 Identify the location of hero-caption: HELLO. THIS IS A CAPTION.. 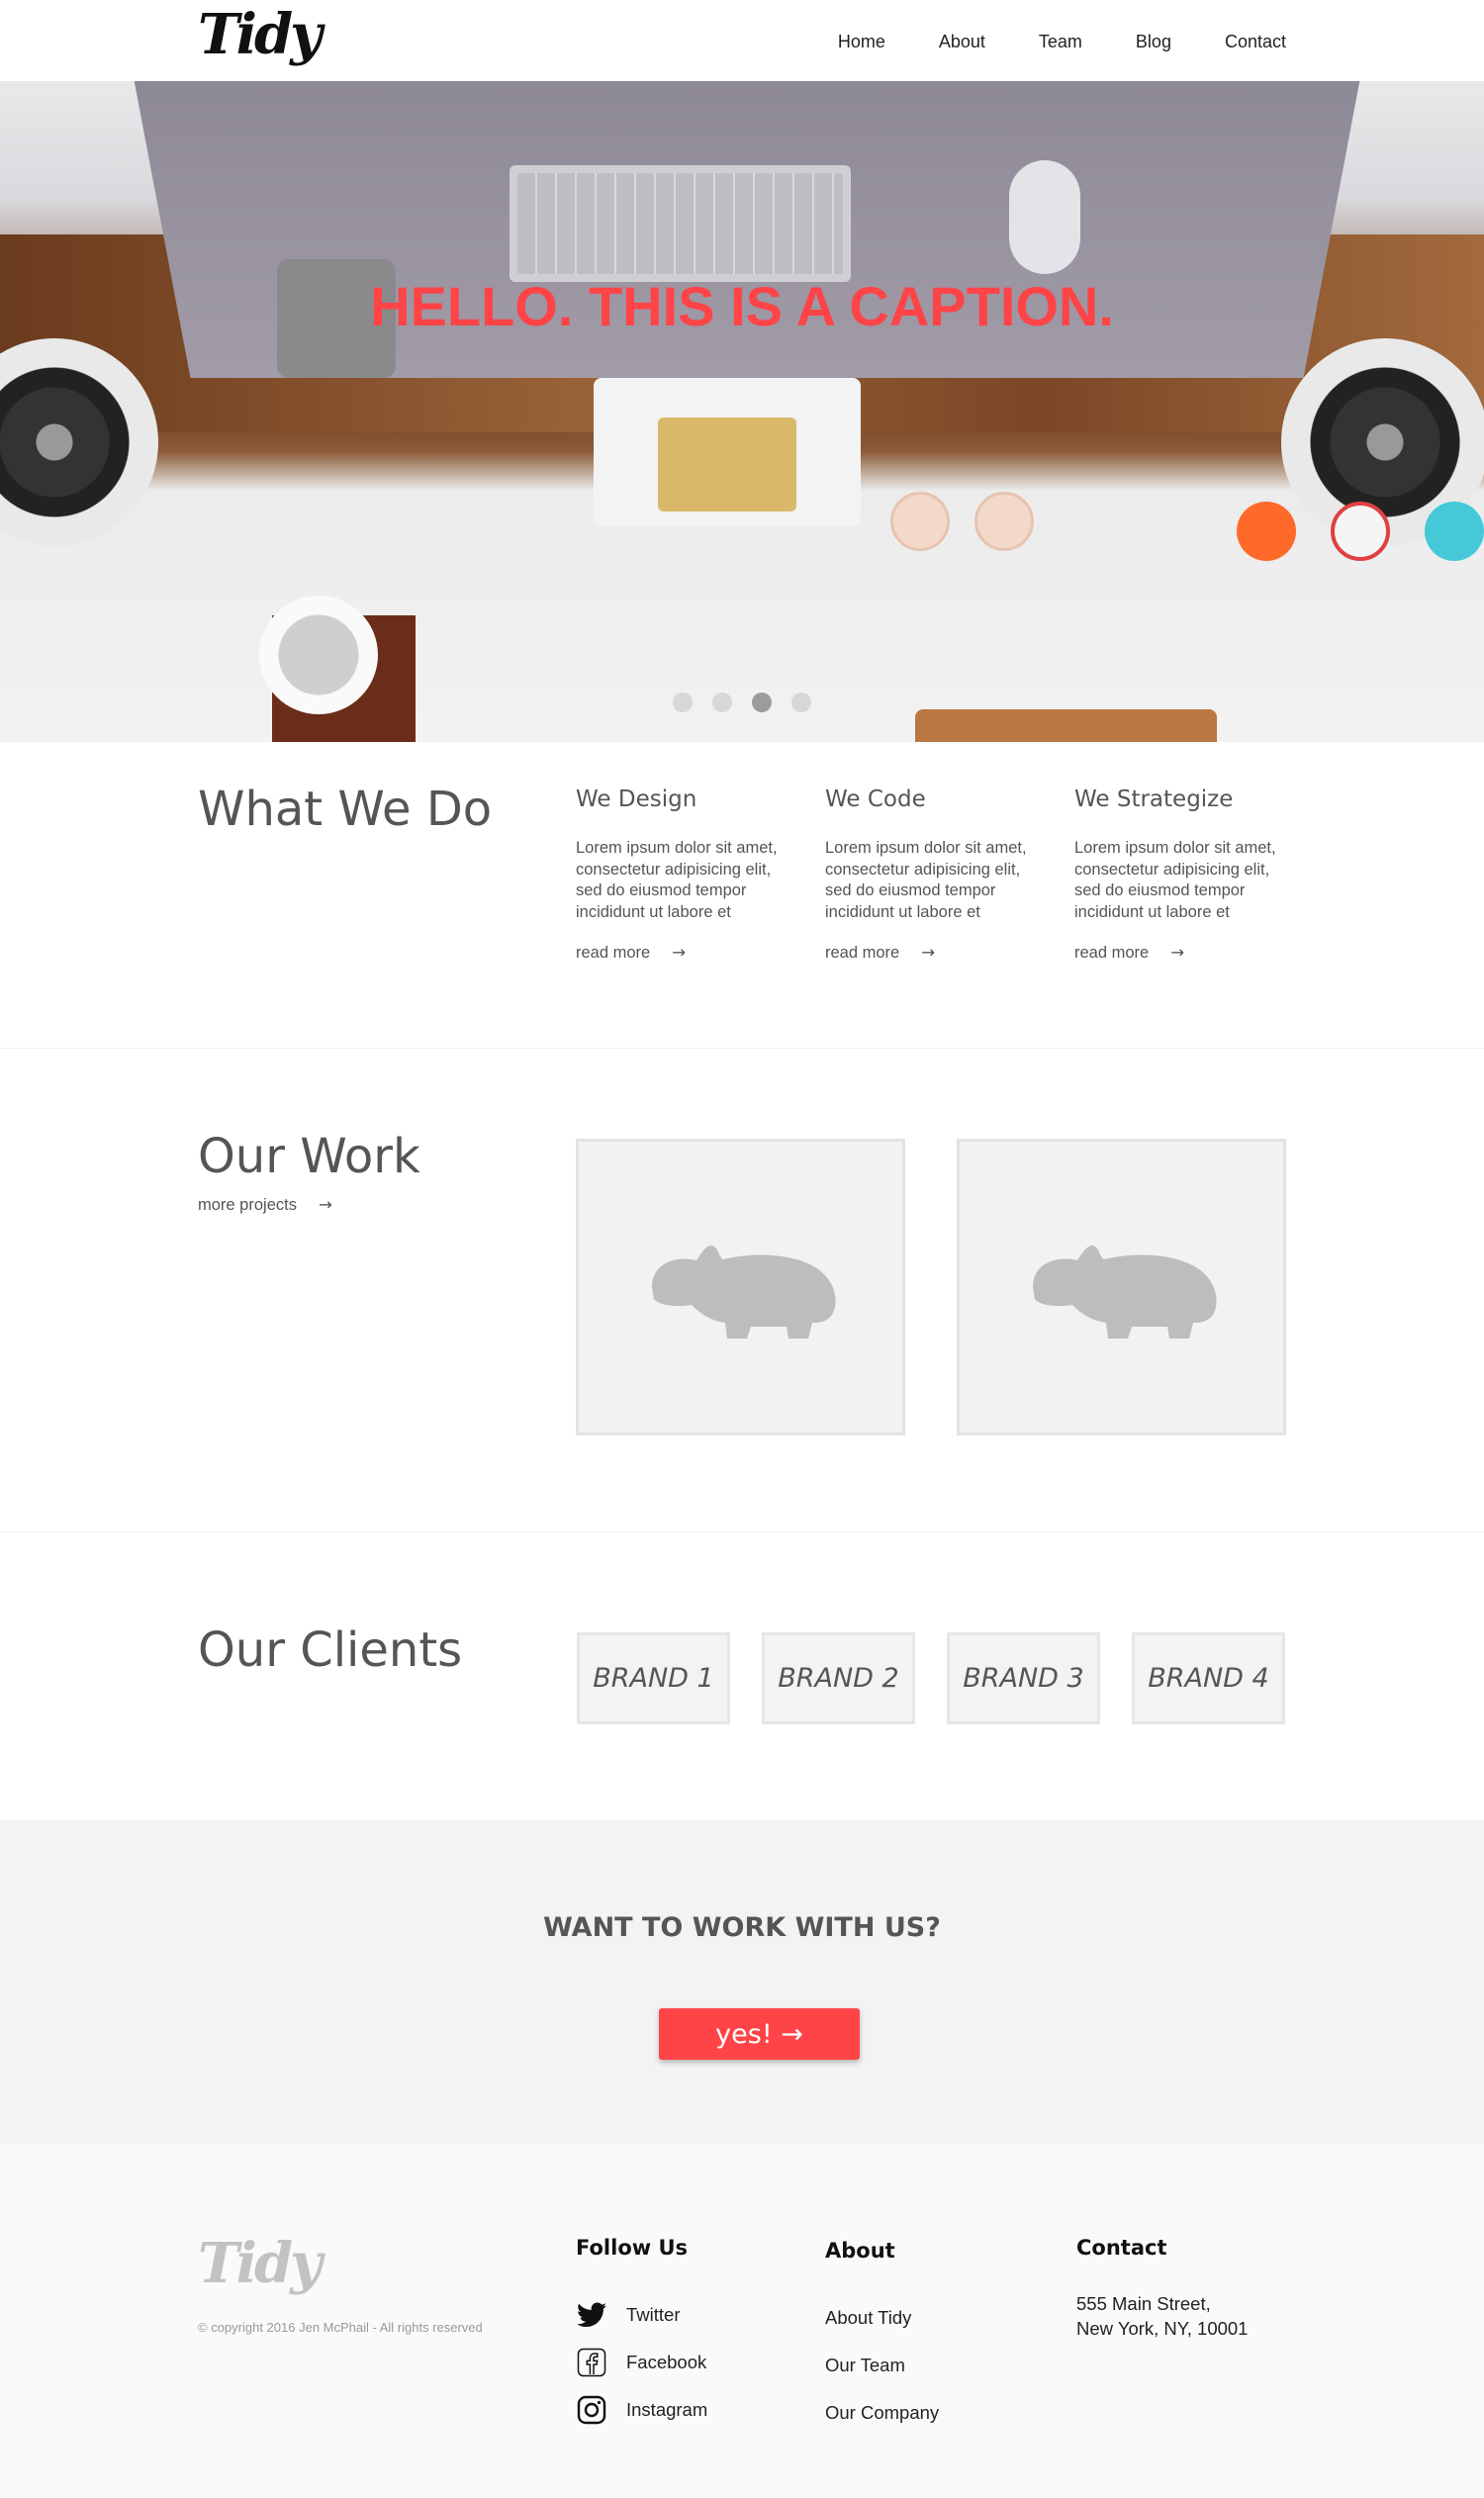
(742, 306).